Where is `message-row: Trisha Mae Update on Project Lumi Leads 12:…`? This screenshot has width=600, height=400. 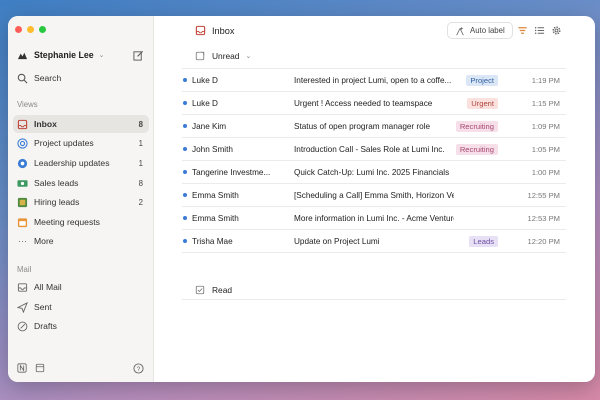 message-row: Trisha Mae Update on Project Lumi Leads 12:… is located at coordinates (374, 240).